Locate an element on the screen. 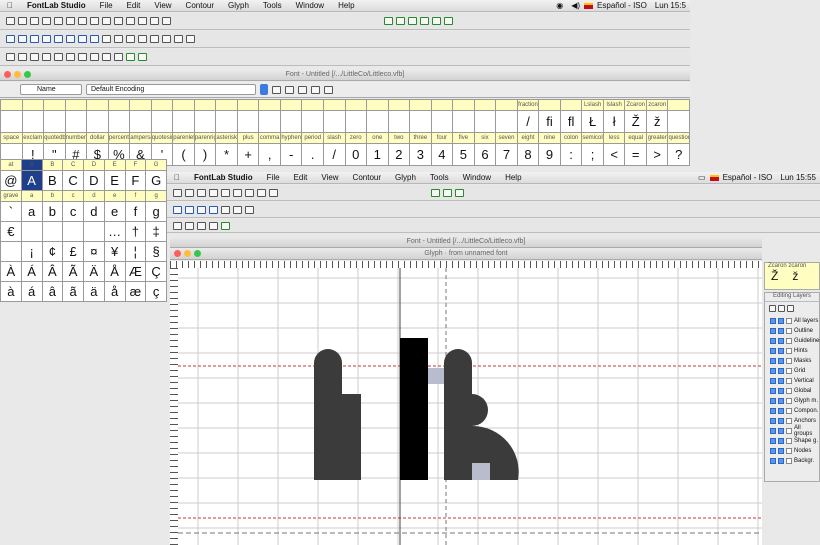  menu-edit-front: Edit is located at coordinates (301, 177).